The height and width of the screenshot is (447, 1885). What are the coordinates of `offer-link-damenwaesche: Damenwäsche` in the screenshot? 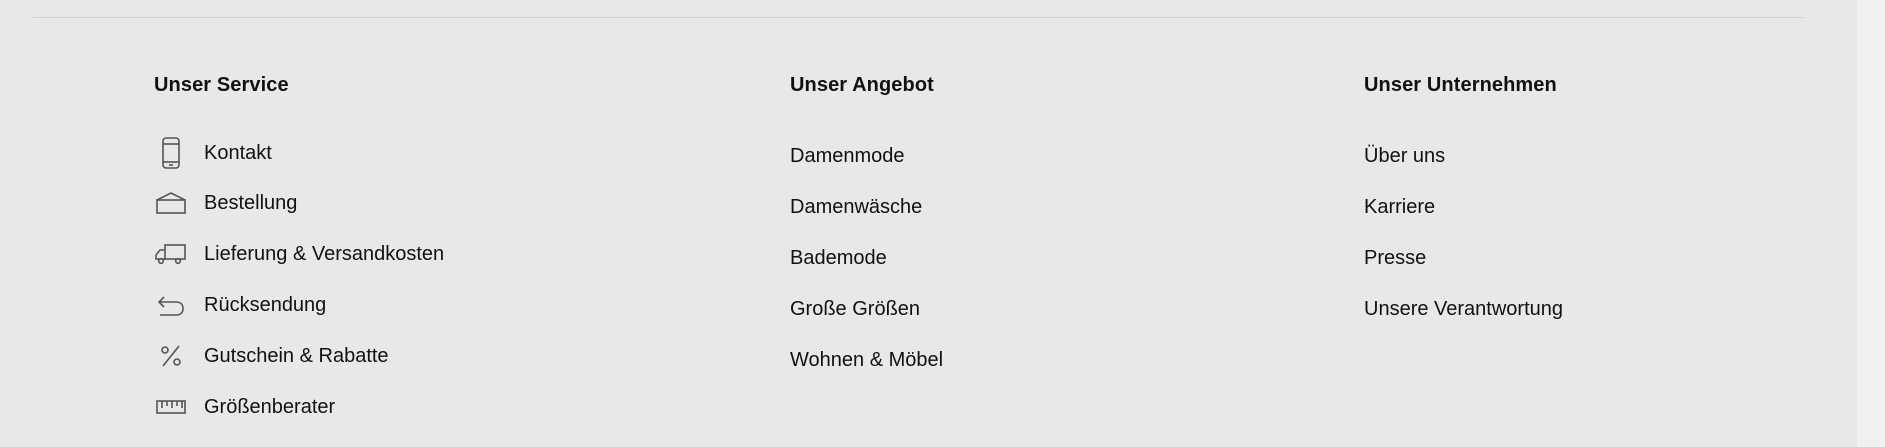 It's located at (856, 207).